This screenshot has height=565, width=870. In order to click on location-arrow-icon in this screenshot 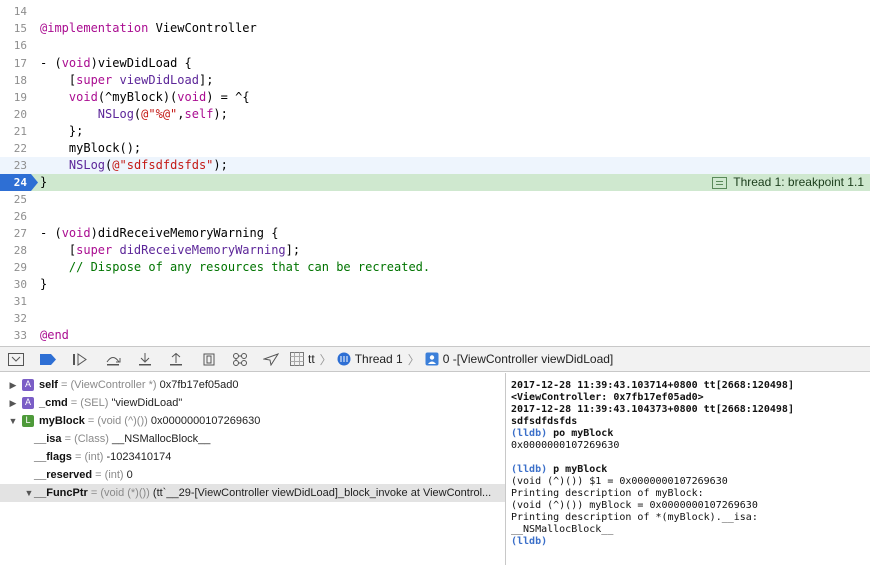, I will do `click(271, 359)`.